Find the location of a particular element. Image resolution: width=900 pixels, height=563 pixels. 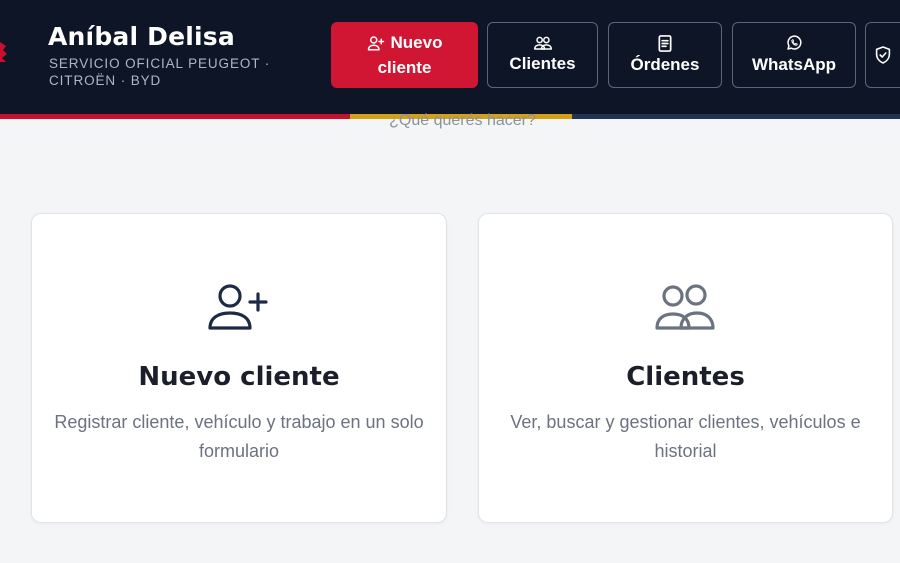

page-prompt: ¿Qué querés hacer? is located at coordinates (462, 120).